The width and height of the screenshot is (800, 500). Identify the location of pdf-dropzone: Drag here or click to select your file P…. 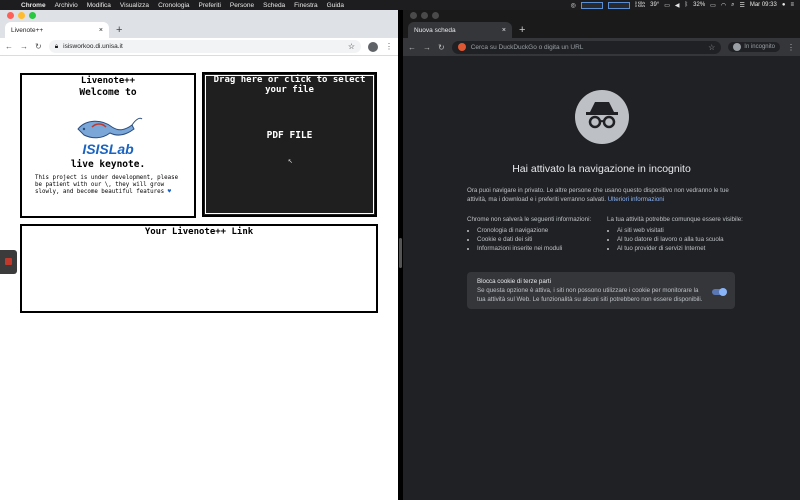
(289, 144).